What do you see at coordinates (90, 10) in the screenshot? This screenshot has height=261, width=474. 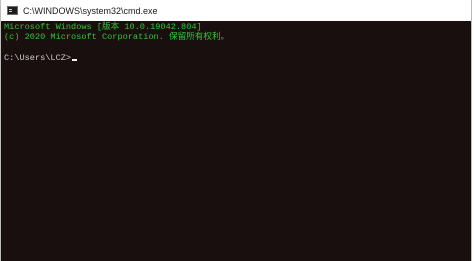 I see `window-title: C:\WINDOWS\system32\cmd.exe` at bounding box center [90, 10].